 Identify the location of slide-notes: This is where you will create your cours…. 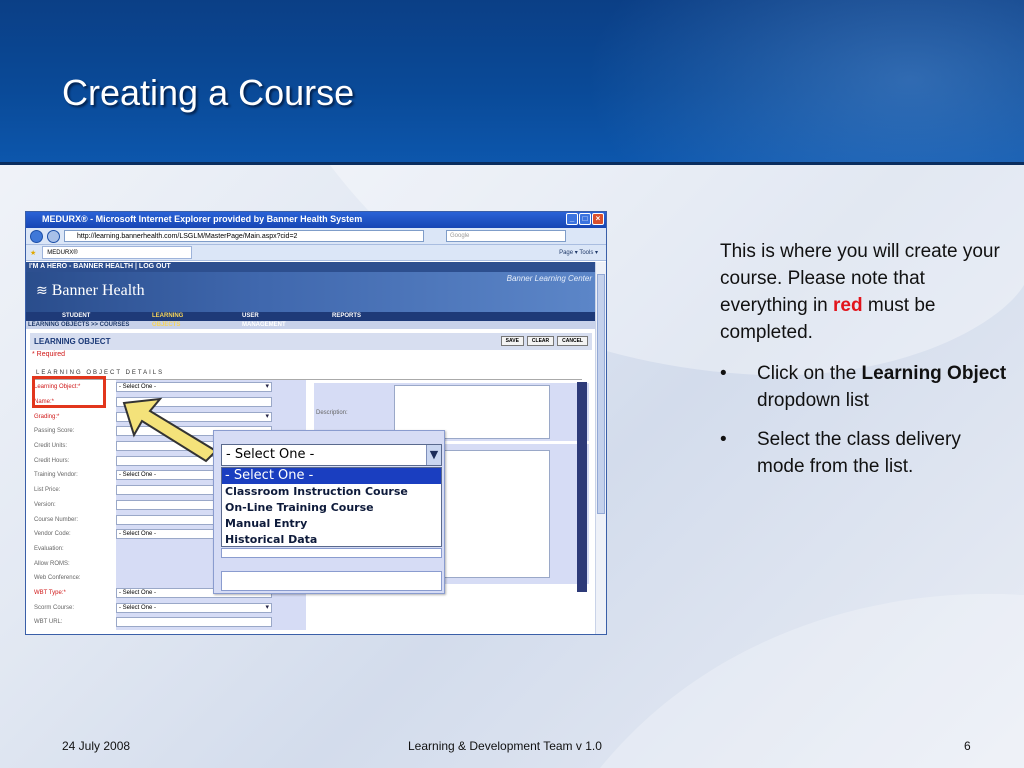
(865, 365).